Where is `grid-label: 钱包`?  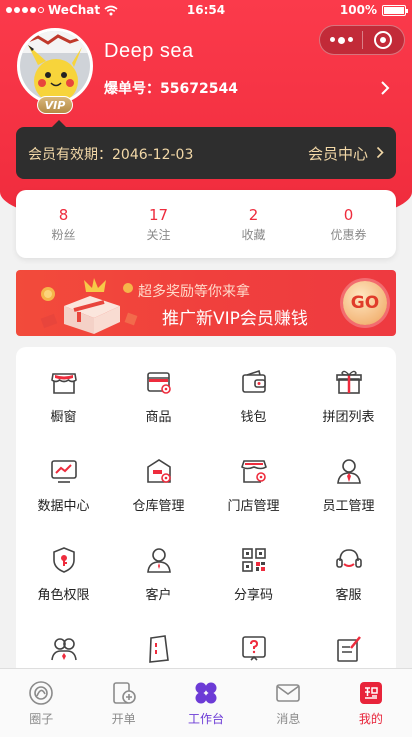 grid-label: 钱包 is located at coordinates (253, 417).